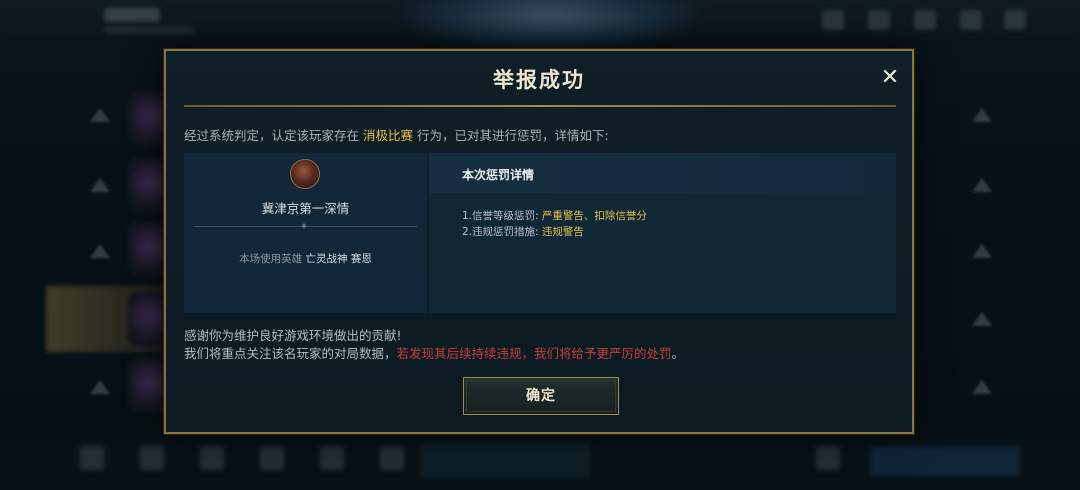 This screenshot has width=1080, height=490. I want to click on close-icon: ✕, so click(890, 78).